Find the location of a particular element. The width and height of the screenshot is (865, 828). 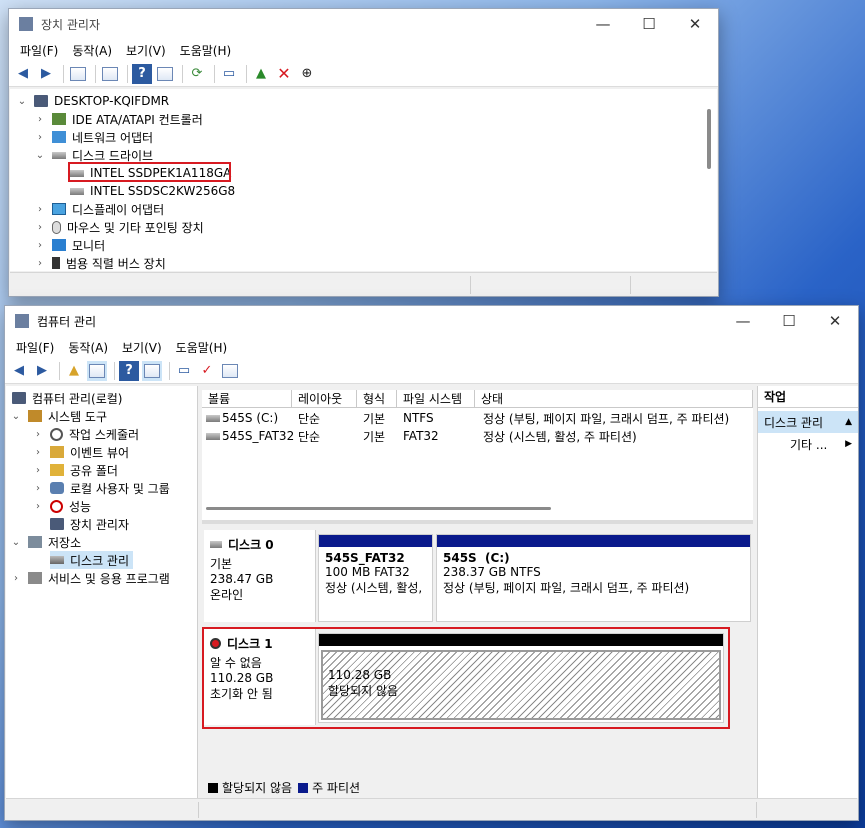

nav-item-services: › 서비스 및 응용 프로그램 is located at coordinates (90, 578).